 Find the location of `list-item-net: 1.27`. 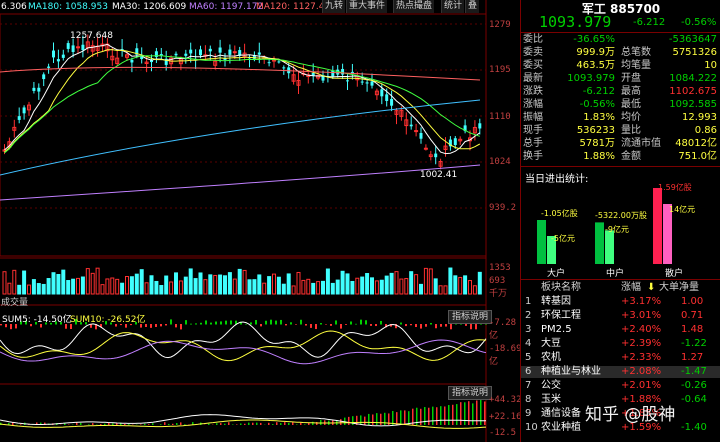

list-item-net: 1.27 is located at coordinates (692, 357).